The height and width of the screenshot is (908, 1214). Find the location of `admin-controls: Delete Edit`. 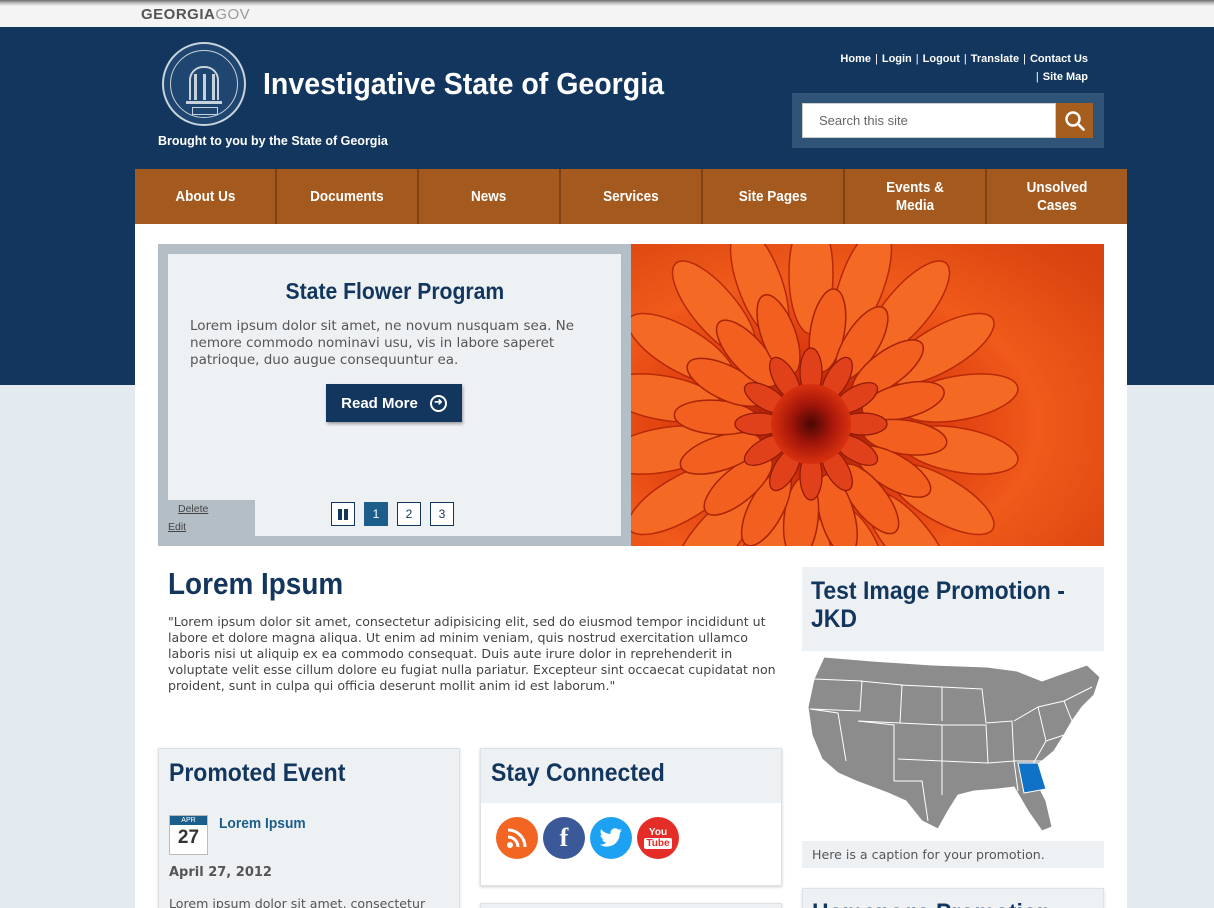

admin-controls: Delete Edit is located at coordinates (206, 523).